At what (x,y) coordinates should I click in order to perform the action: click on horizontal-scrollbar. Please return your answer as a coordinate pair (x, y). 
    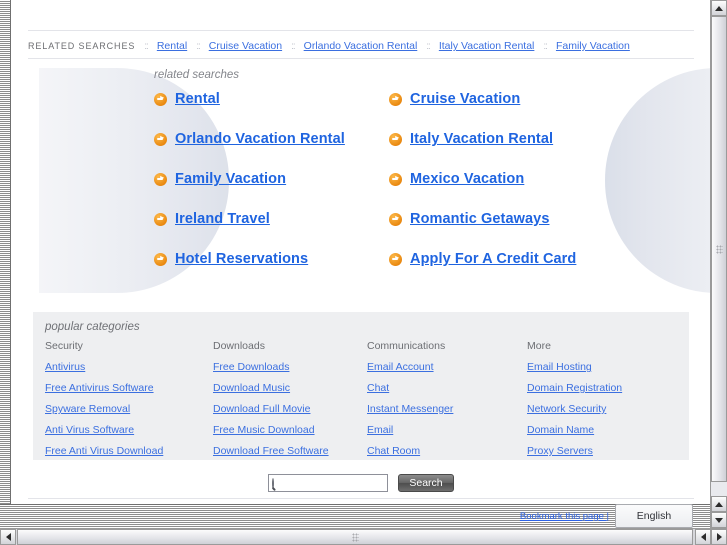
    Looking at the image, I should click on (363, 536).